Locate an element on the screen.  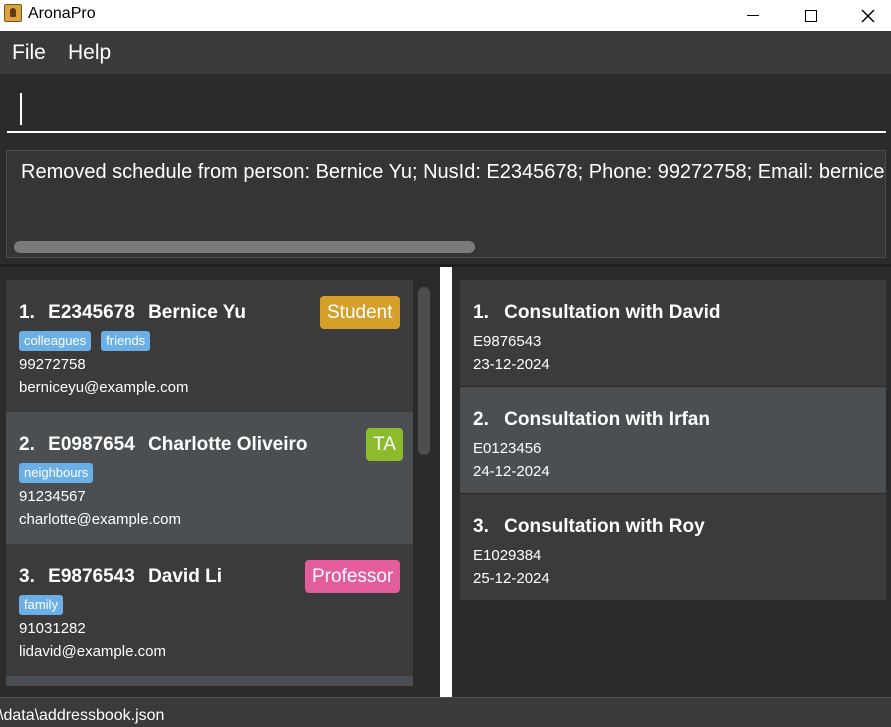
person-header: 3. E9876543 David Li is located at coordinates (124, 577).